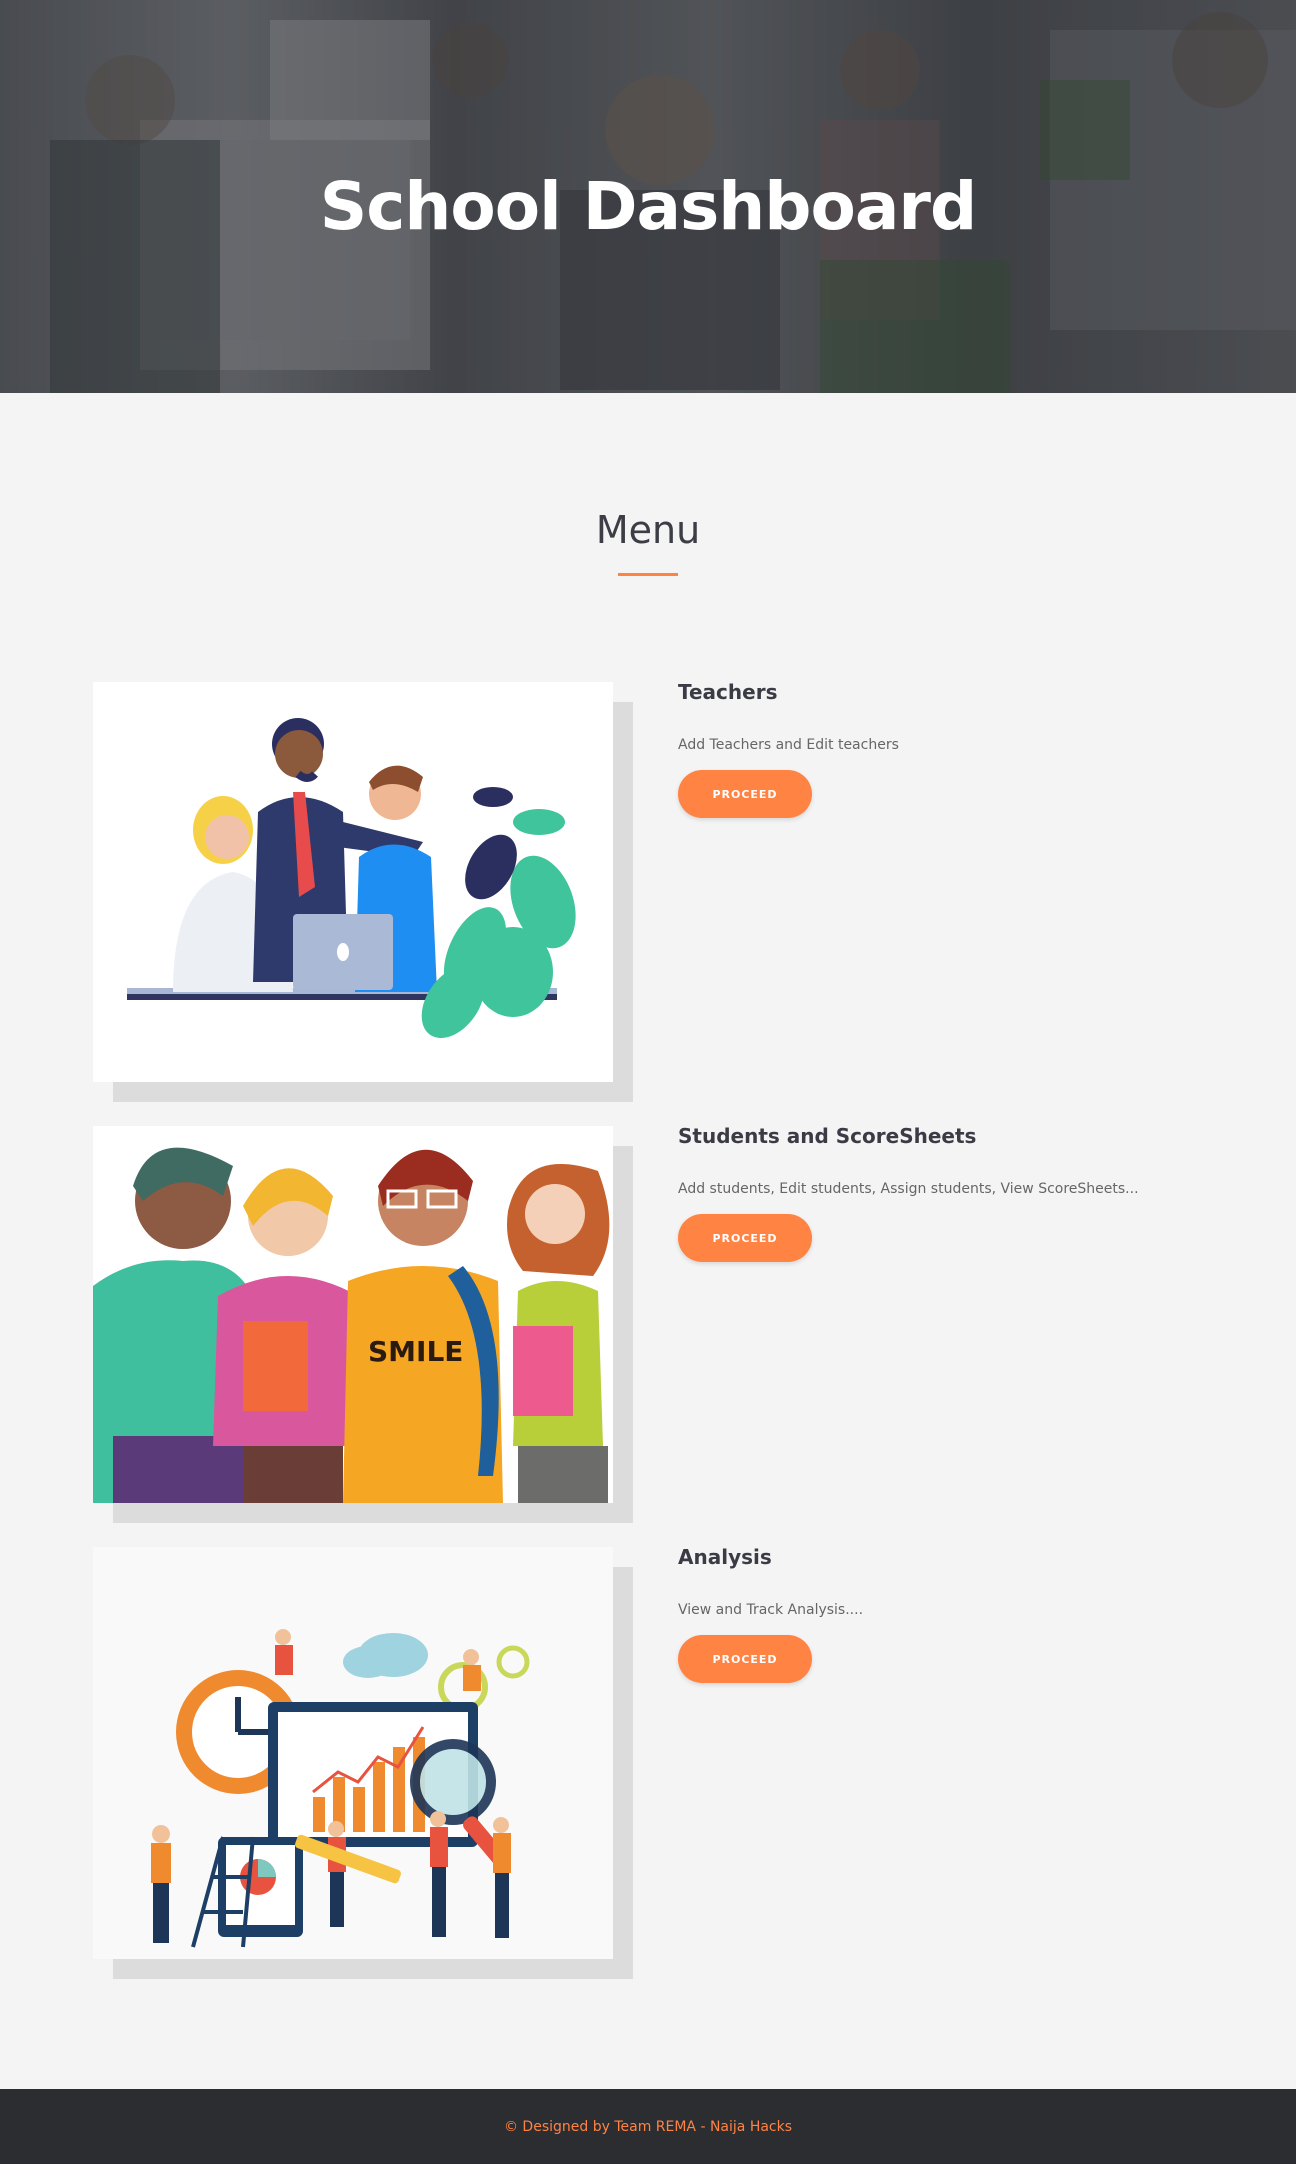  I want to click on item-title-analysis: Analysis, so click(725, 1557).